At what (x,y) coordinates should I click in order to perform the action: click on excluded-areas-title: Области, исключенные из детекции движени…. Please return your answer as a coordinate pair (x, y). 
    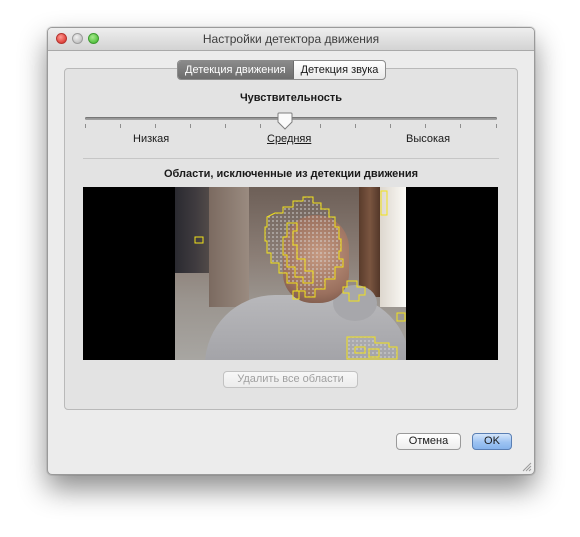
    Looking at the image, I should click on (291, 174).